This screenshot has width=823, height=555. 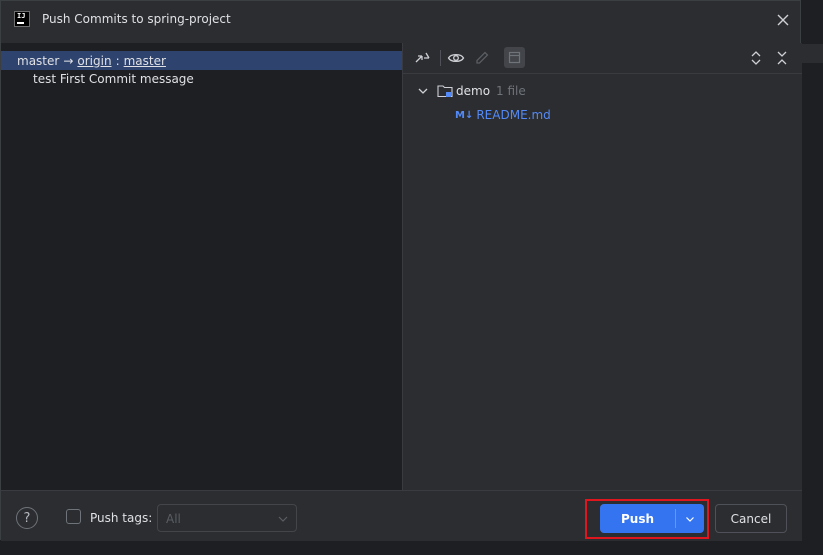 I want to click on remote-link: origin, so click(x=94, y=61).